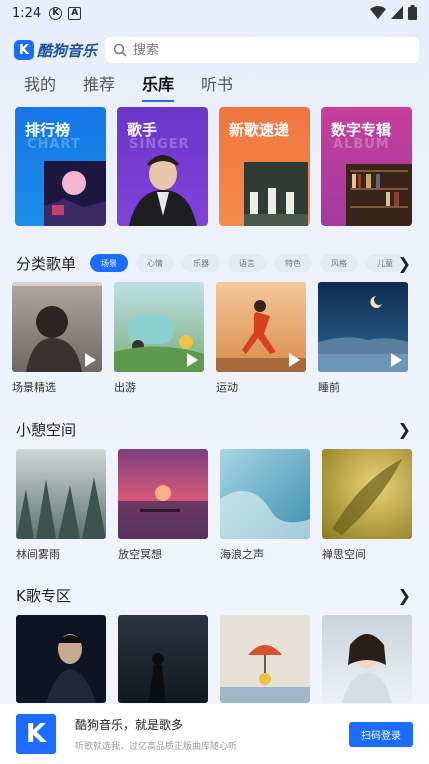 This screenshot has width=429, height=764. Describe the element at coordinates (140, 554) in the screenshot. I see `card-label: 放空冥想` at that location.